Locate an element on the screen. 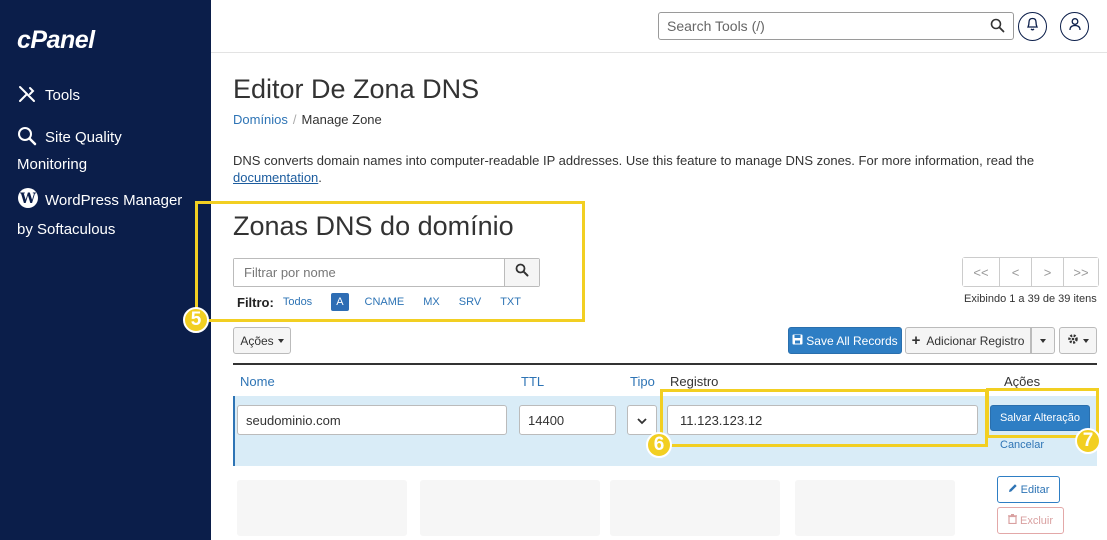  floppy-icon is located at coordinates (797, 341).